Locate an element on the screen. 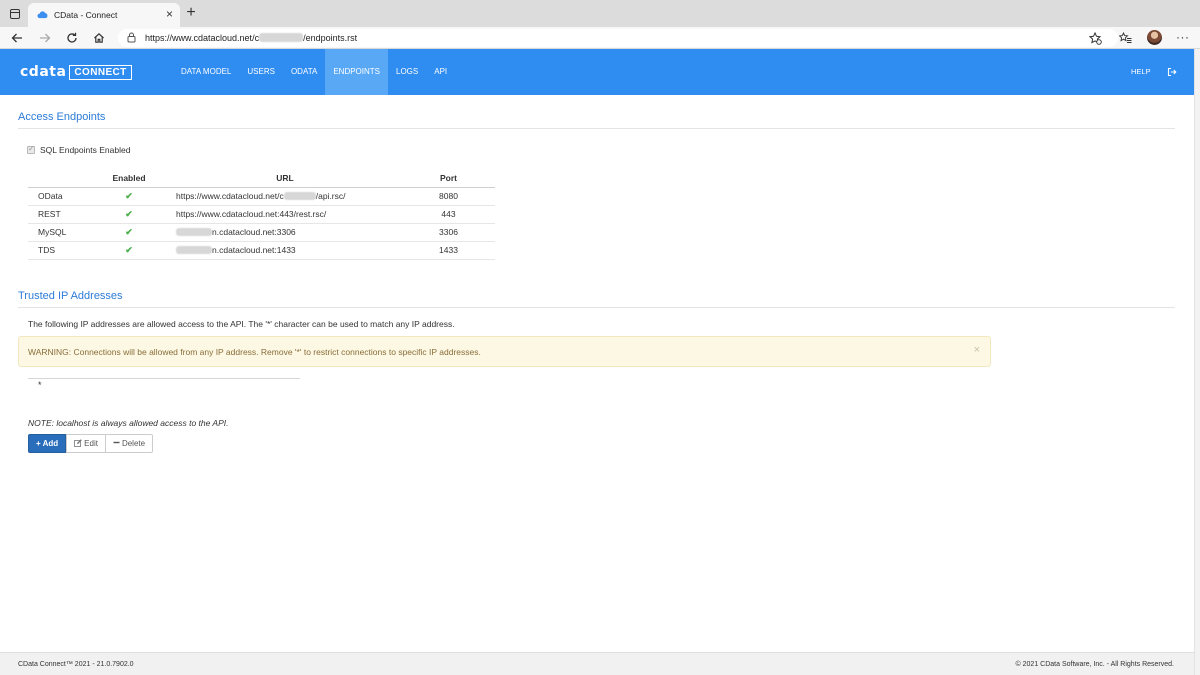 This screenshot has width=1200, height=675. refresh-icon is located at coordinates (72, 38).